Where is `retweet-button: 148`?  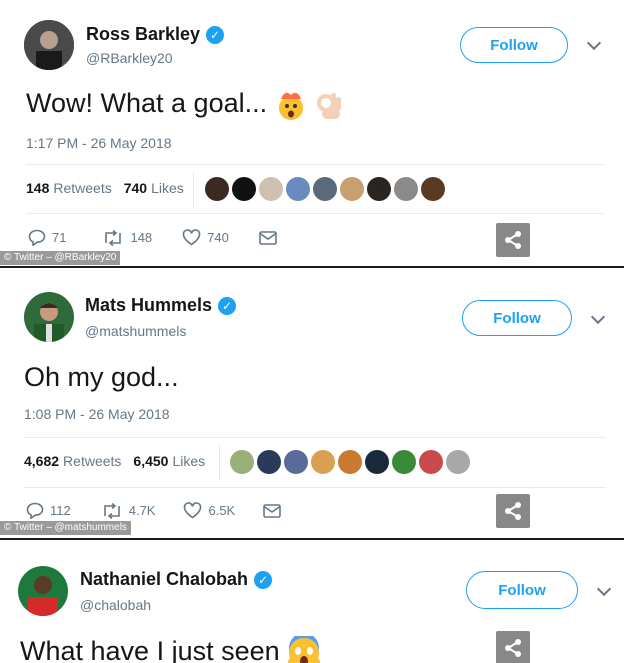
retweet-button: 148 is located at coordinates (127, 237).